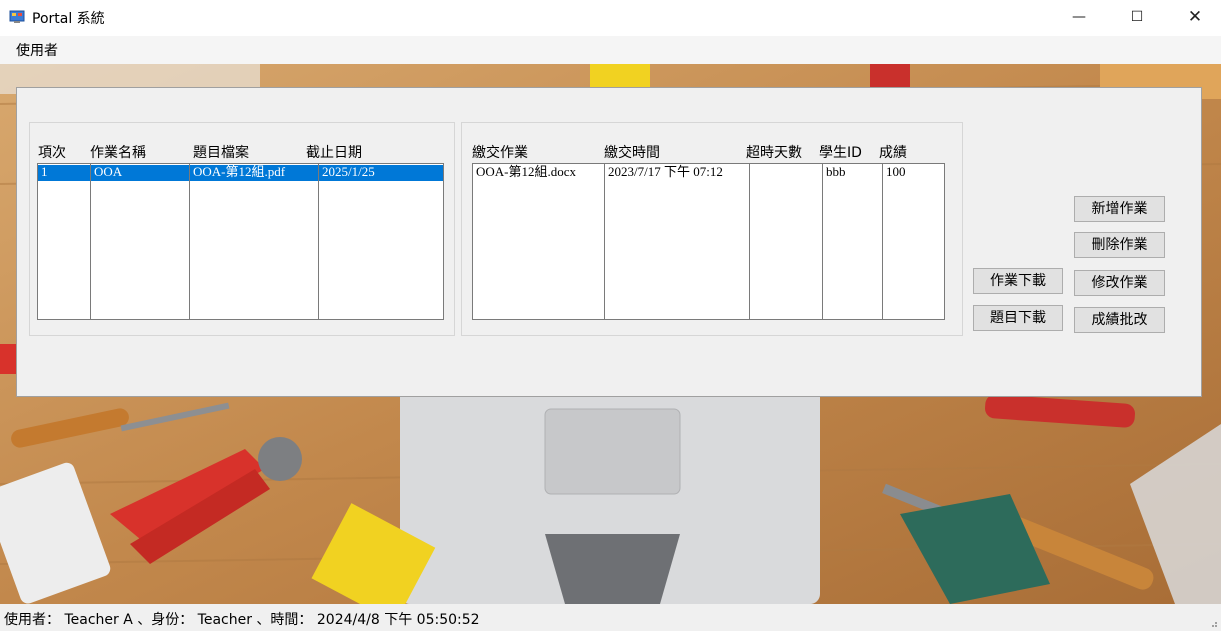 The width and height of the screenshot is (1221, 631). What do you see at coordinates (677, 241) in the screenshot?
I see `column-submit-time: 2023/7/17 下午 07:12` at bounding box center [677, 241].